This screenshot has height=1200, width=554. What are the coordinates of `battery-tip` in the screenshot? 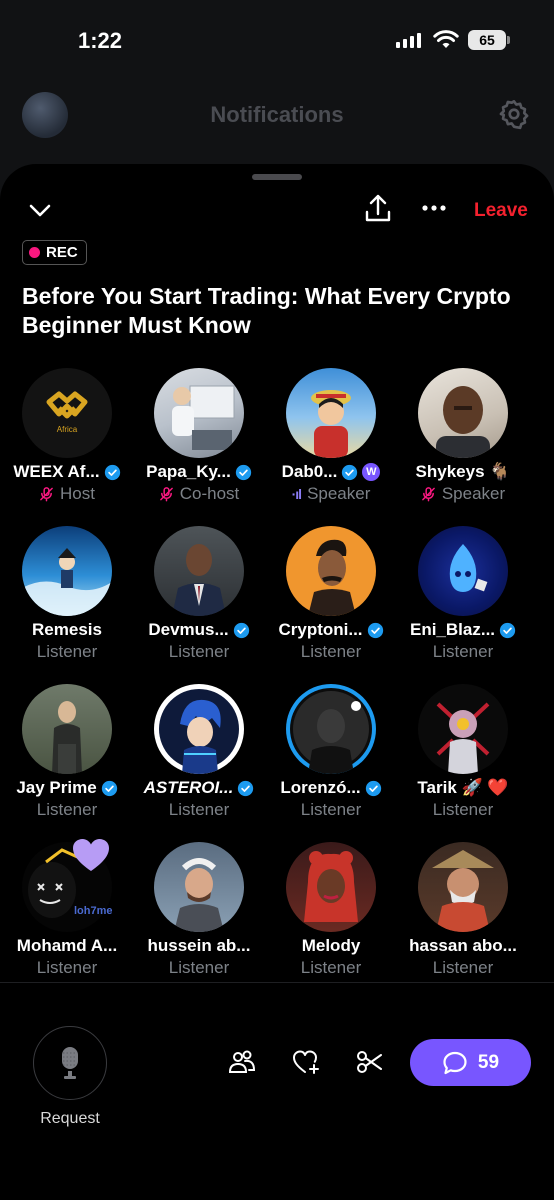 It's located at (508, 40).